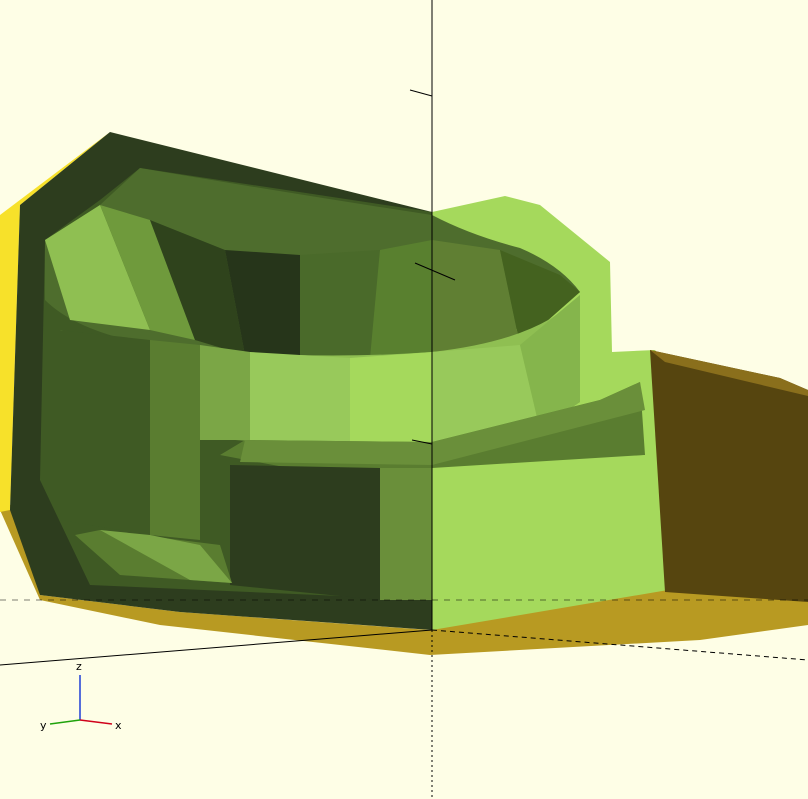  What do you see at coordinates (43, 725) in the screenshot?
I see `gizmo-y-label: y` at bounding box center [43, 725].